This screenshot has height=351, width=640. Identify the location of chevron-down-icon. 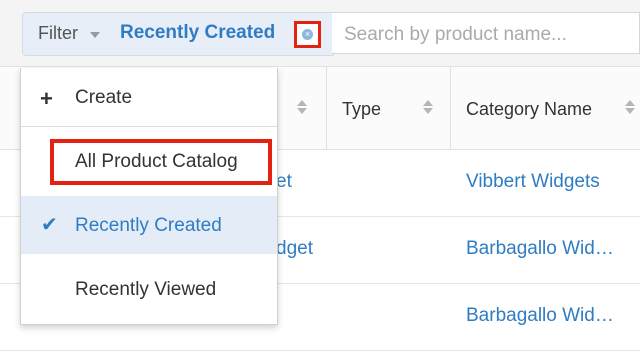
(95, 35).